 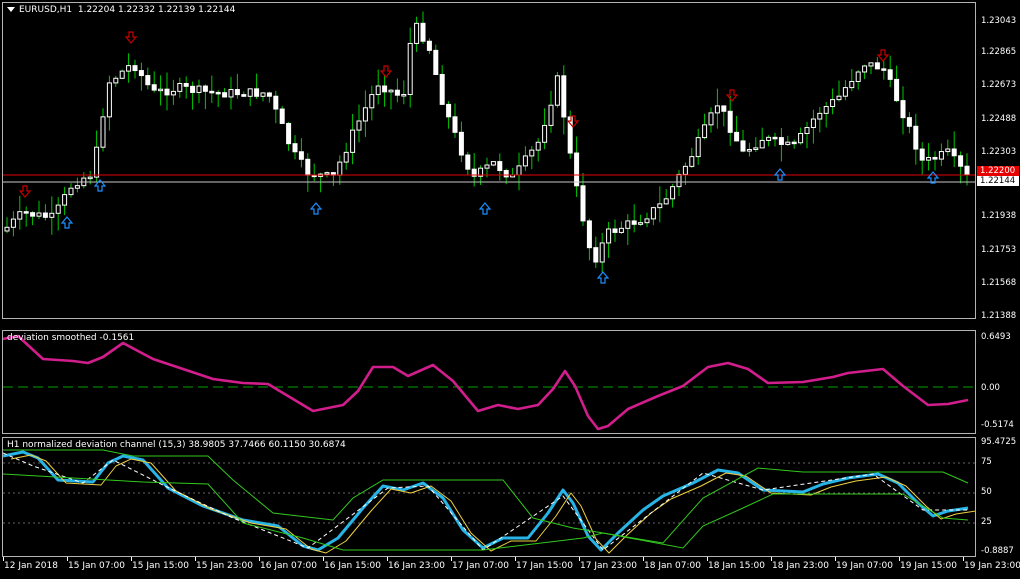 What do you see at coordinates (999, 152) in the screenshot?
I see `price-tick: 1.22303` at bounding box center [999, 152].